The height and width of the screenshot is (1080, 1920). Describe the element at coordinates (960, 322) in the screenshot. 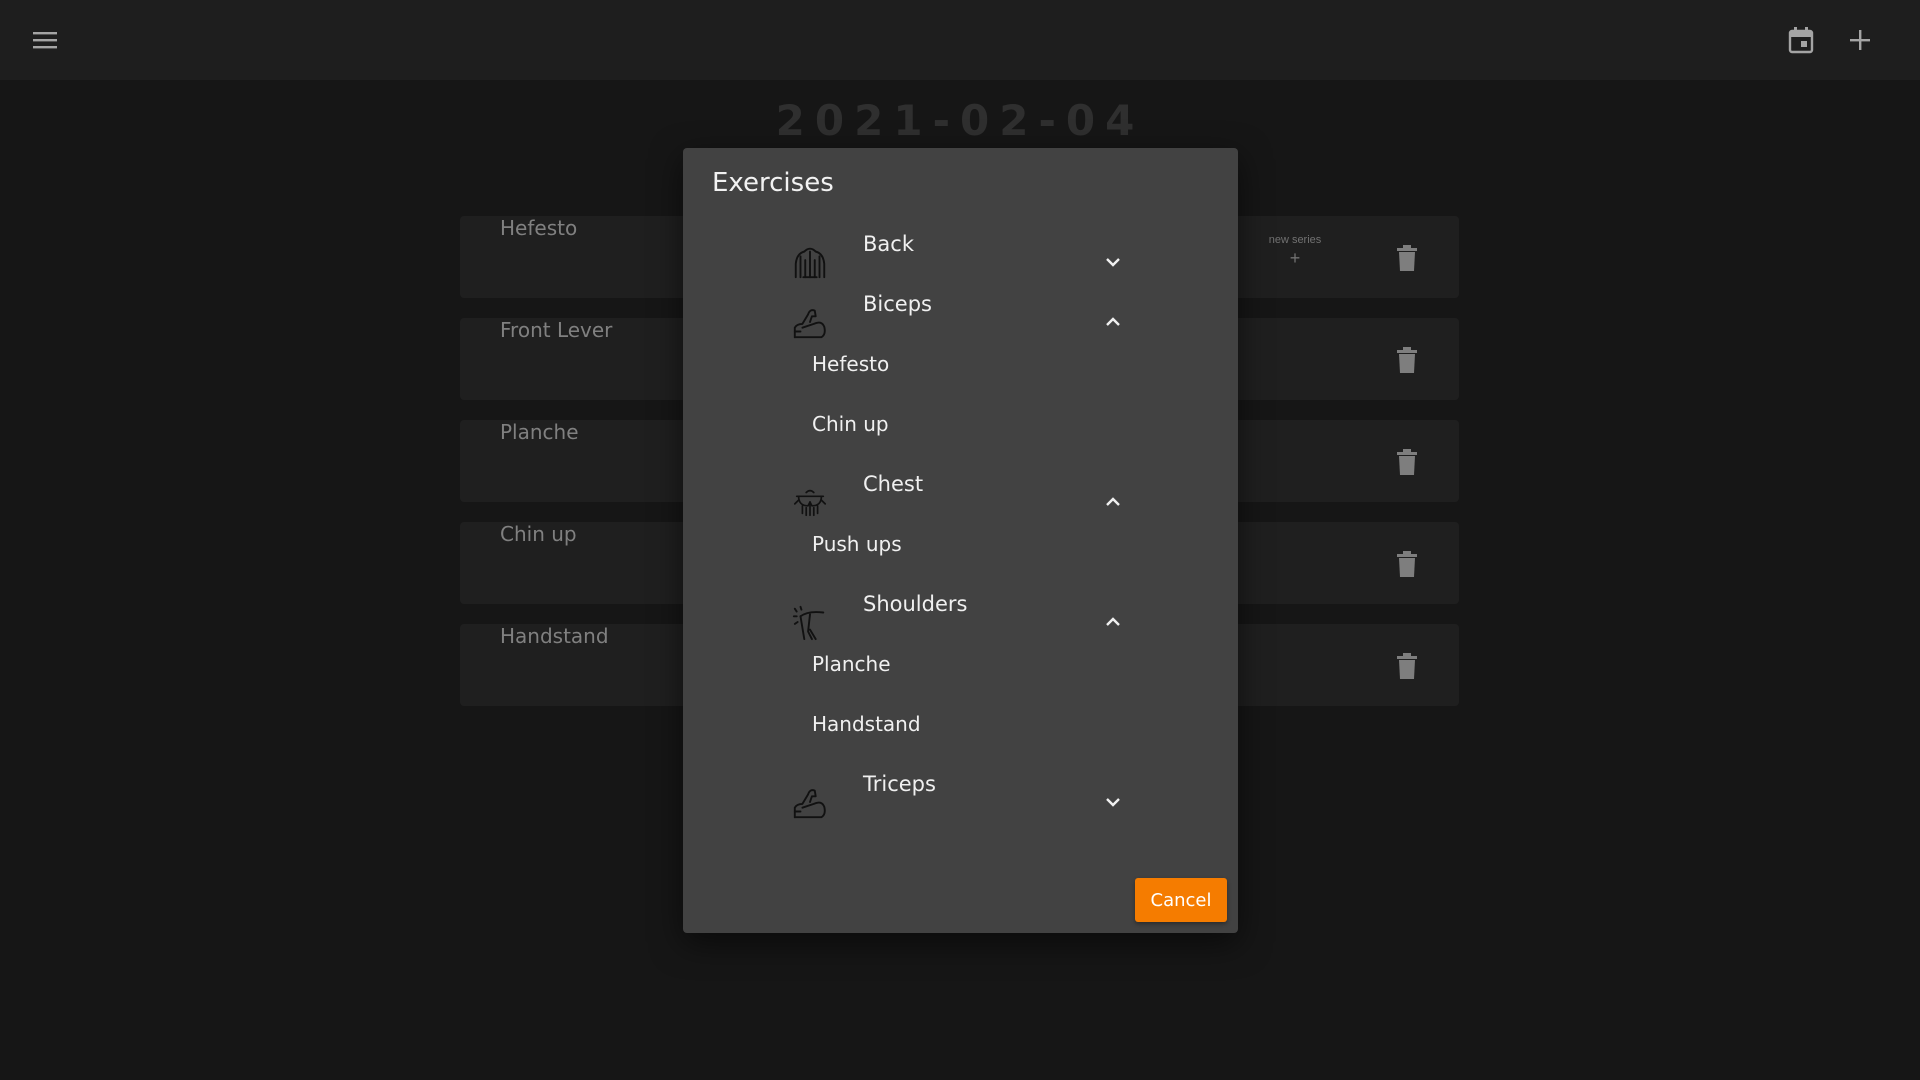

I see `group-row-biceps: Biceps` at that location.